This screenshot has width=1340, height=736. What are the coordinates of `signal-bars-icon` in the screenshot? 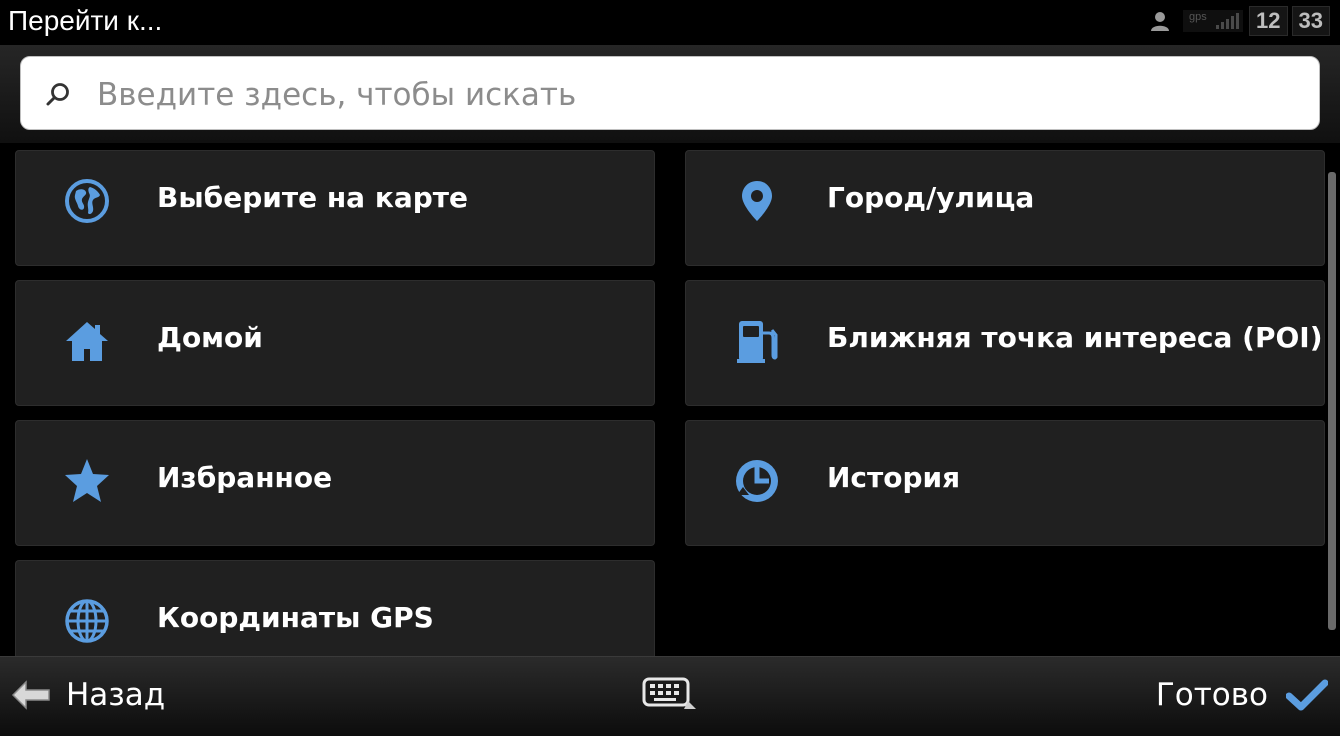 It's located at (1228, 21).